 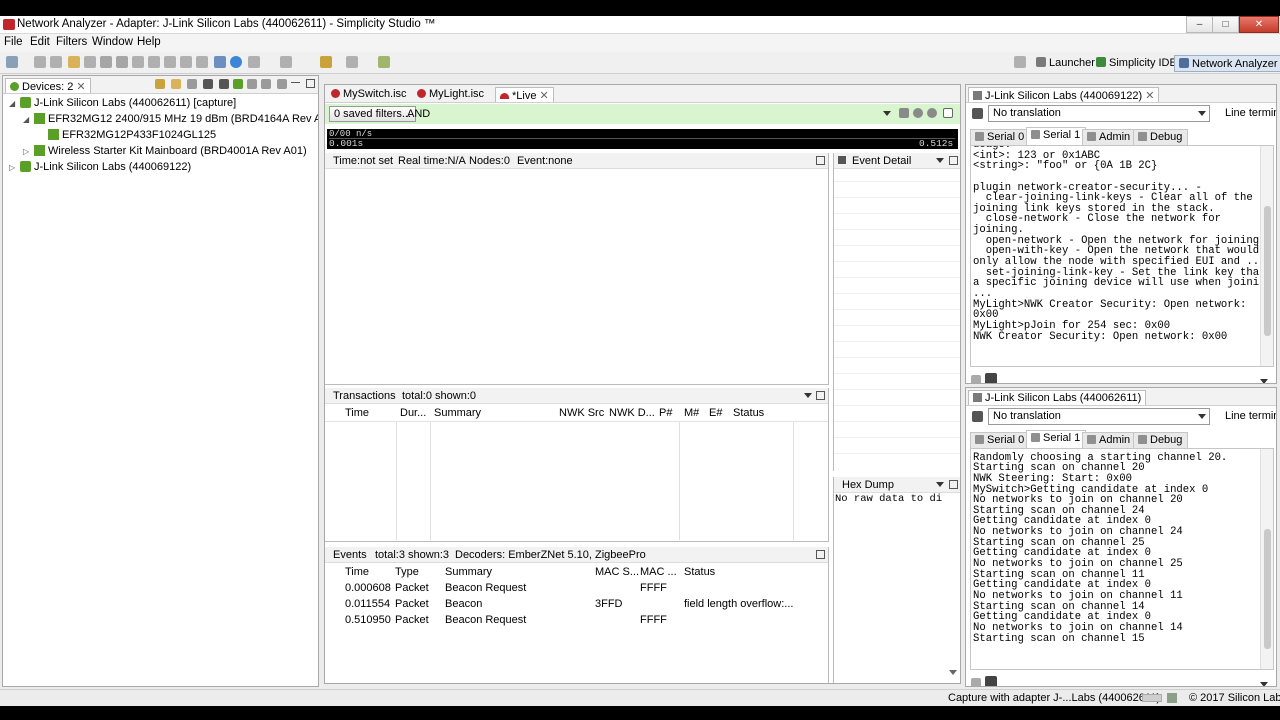 What do you see at coordinates (282, 84) in the screenshot?
I see `link-editor-icon` at bounding box center [282, 84].